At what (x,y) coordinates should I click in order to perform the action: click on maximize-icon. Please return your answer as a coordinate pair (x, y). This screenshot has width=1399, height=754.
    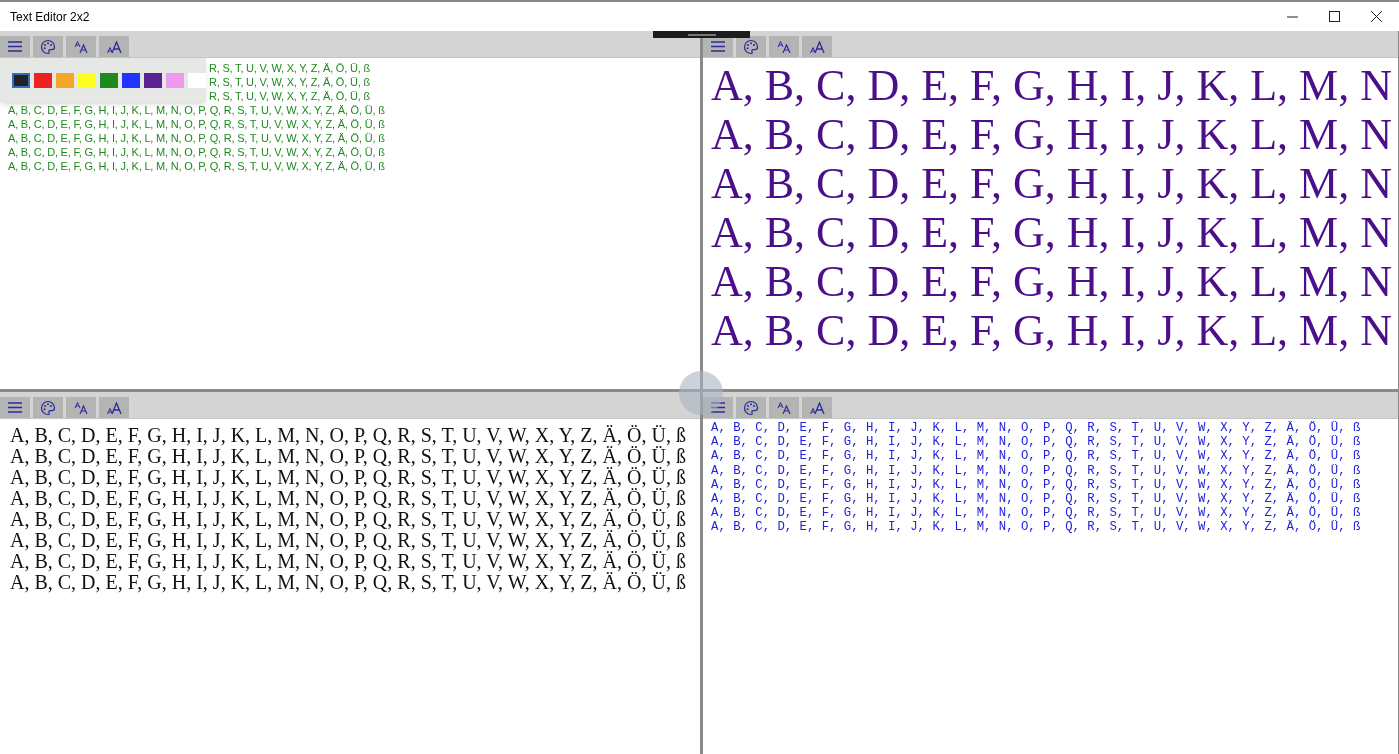
    Looking at the image, I should click on (1334, 16).